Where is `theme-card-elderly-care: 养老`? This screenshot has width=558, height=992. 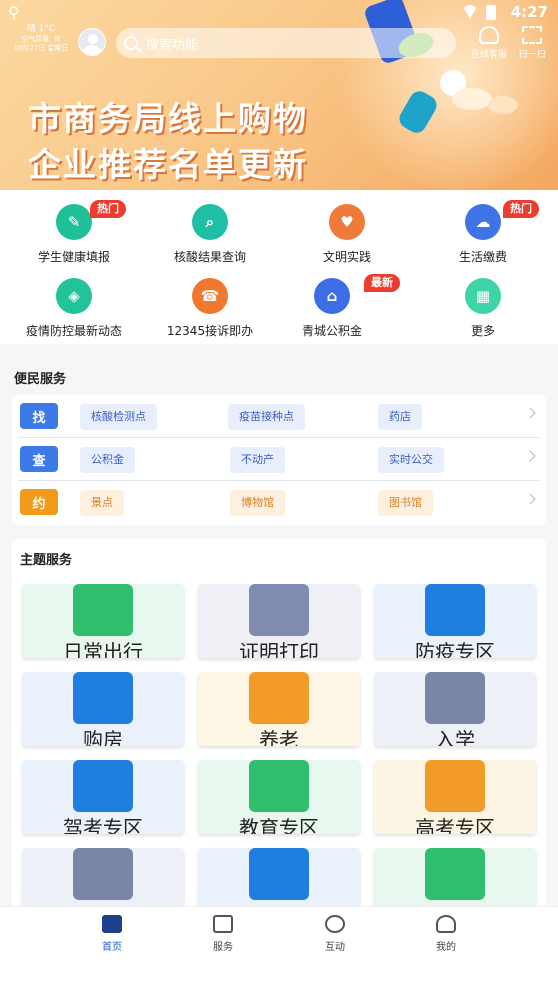 theme-card-elderly-care: 养老 is located at coordinates (279, 709).